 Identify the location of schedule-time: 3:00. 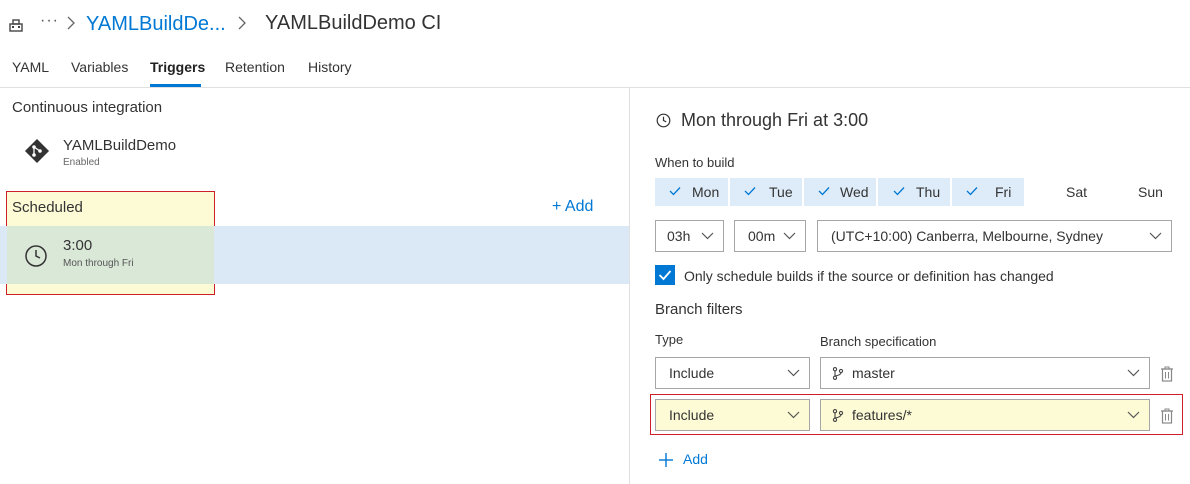
(78, 245).